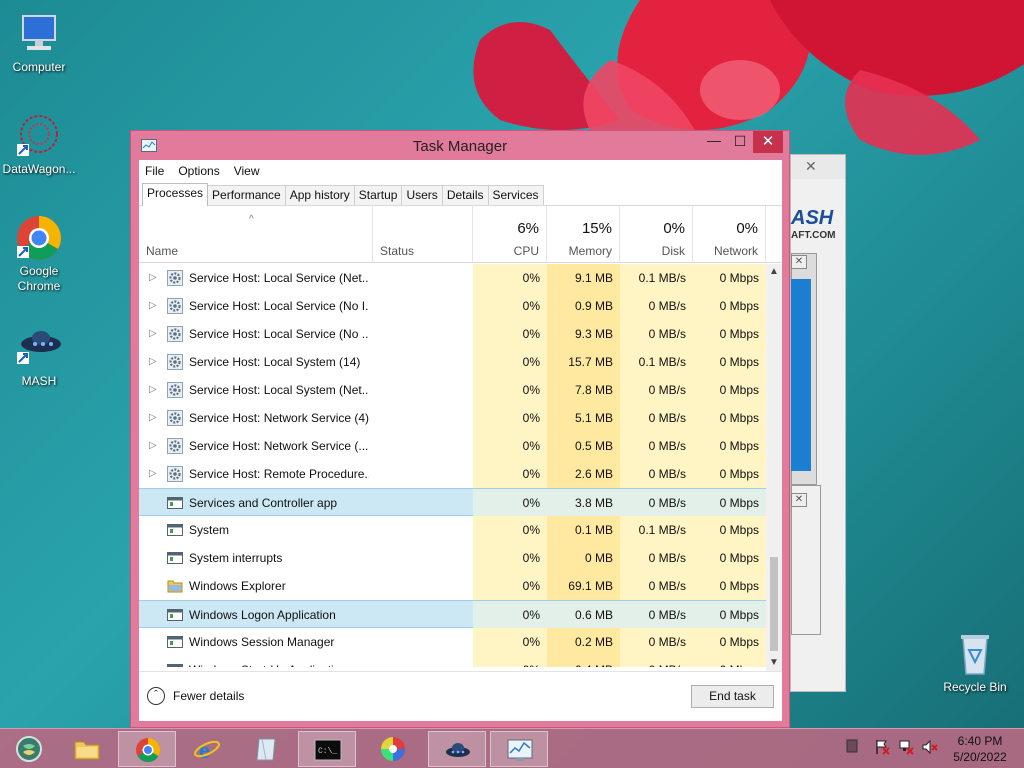 The width and height of the screenshot is (1024, 768). What do you see at coordinates (39, 254) in the screenshot?
I see `desktop-icon-google-chrome: Google Chrome` at bounding box center [39, 254].